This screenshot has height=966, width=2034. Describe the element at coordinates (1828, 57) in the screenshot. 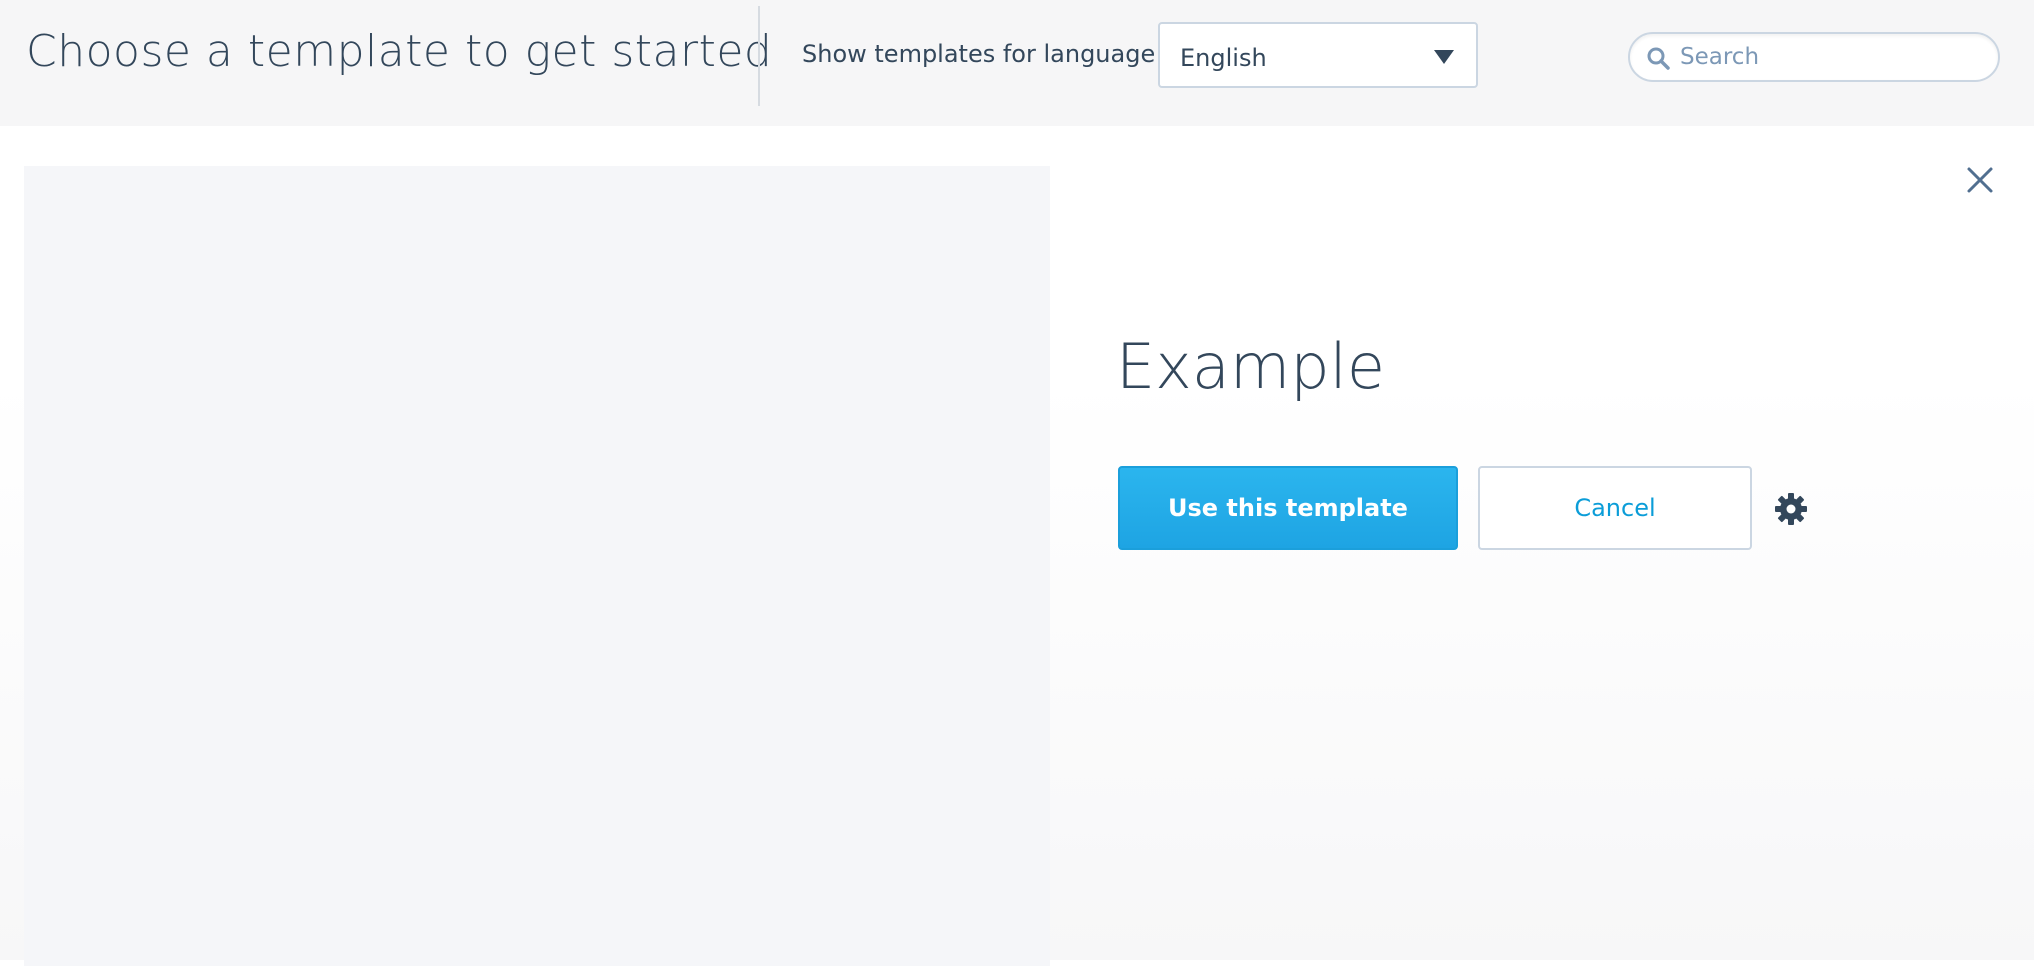

I see `search-input` at that location.